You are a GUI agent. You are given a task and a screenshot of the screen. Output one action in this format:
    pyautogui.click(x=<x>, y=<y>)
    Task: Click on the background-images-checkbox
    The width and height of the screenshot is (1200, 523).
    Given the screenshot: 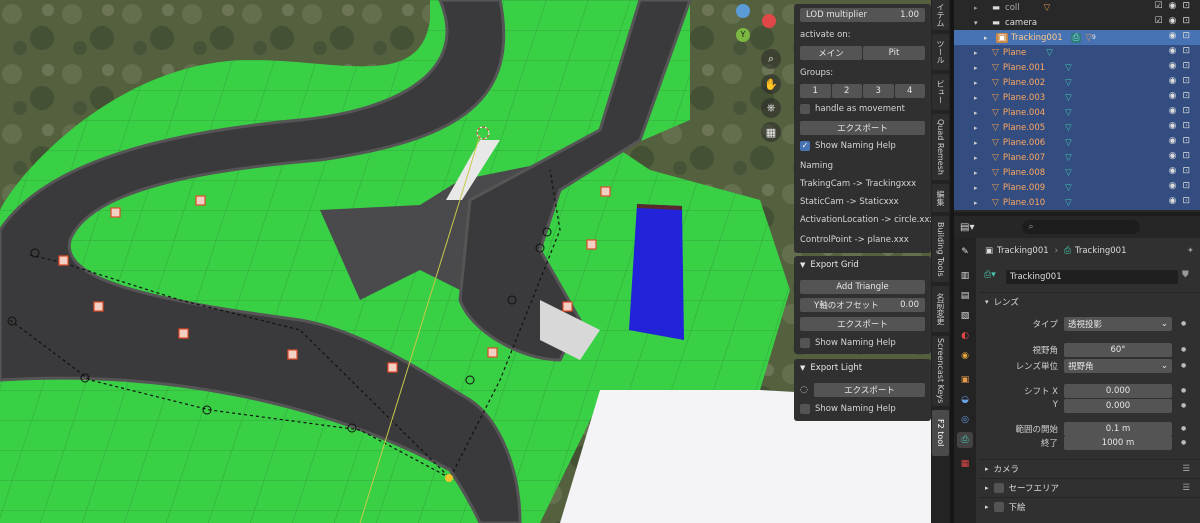 What is the action you would take?
    pyautogui.click(x=998, y=506)
    